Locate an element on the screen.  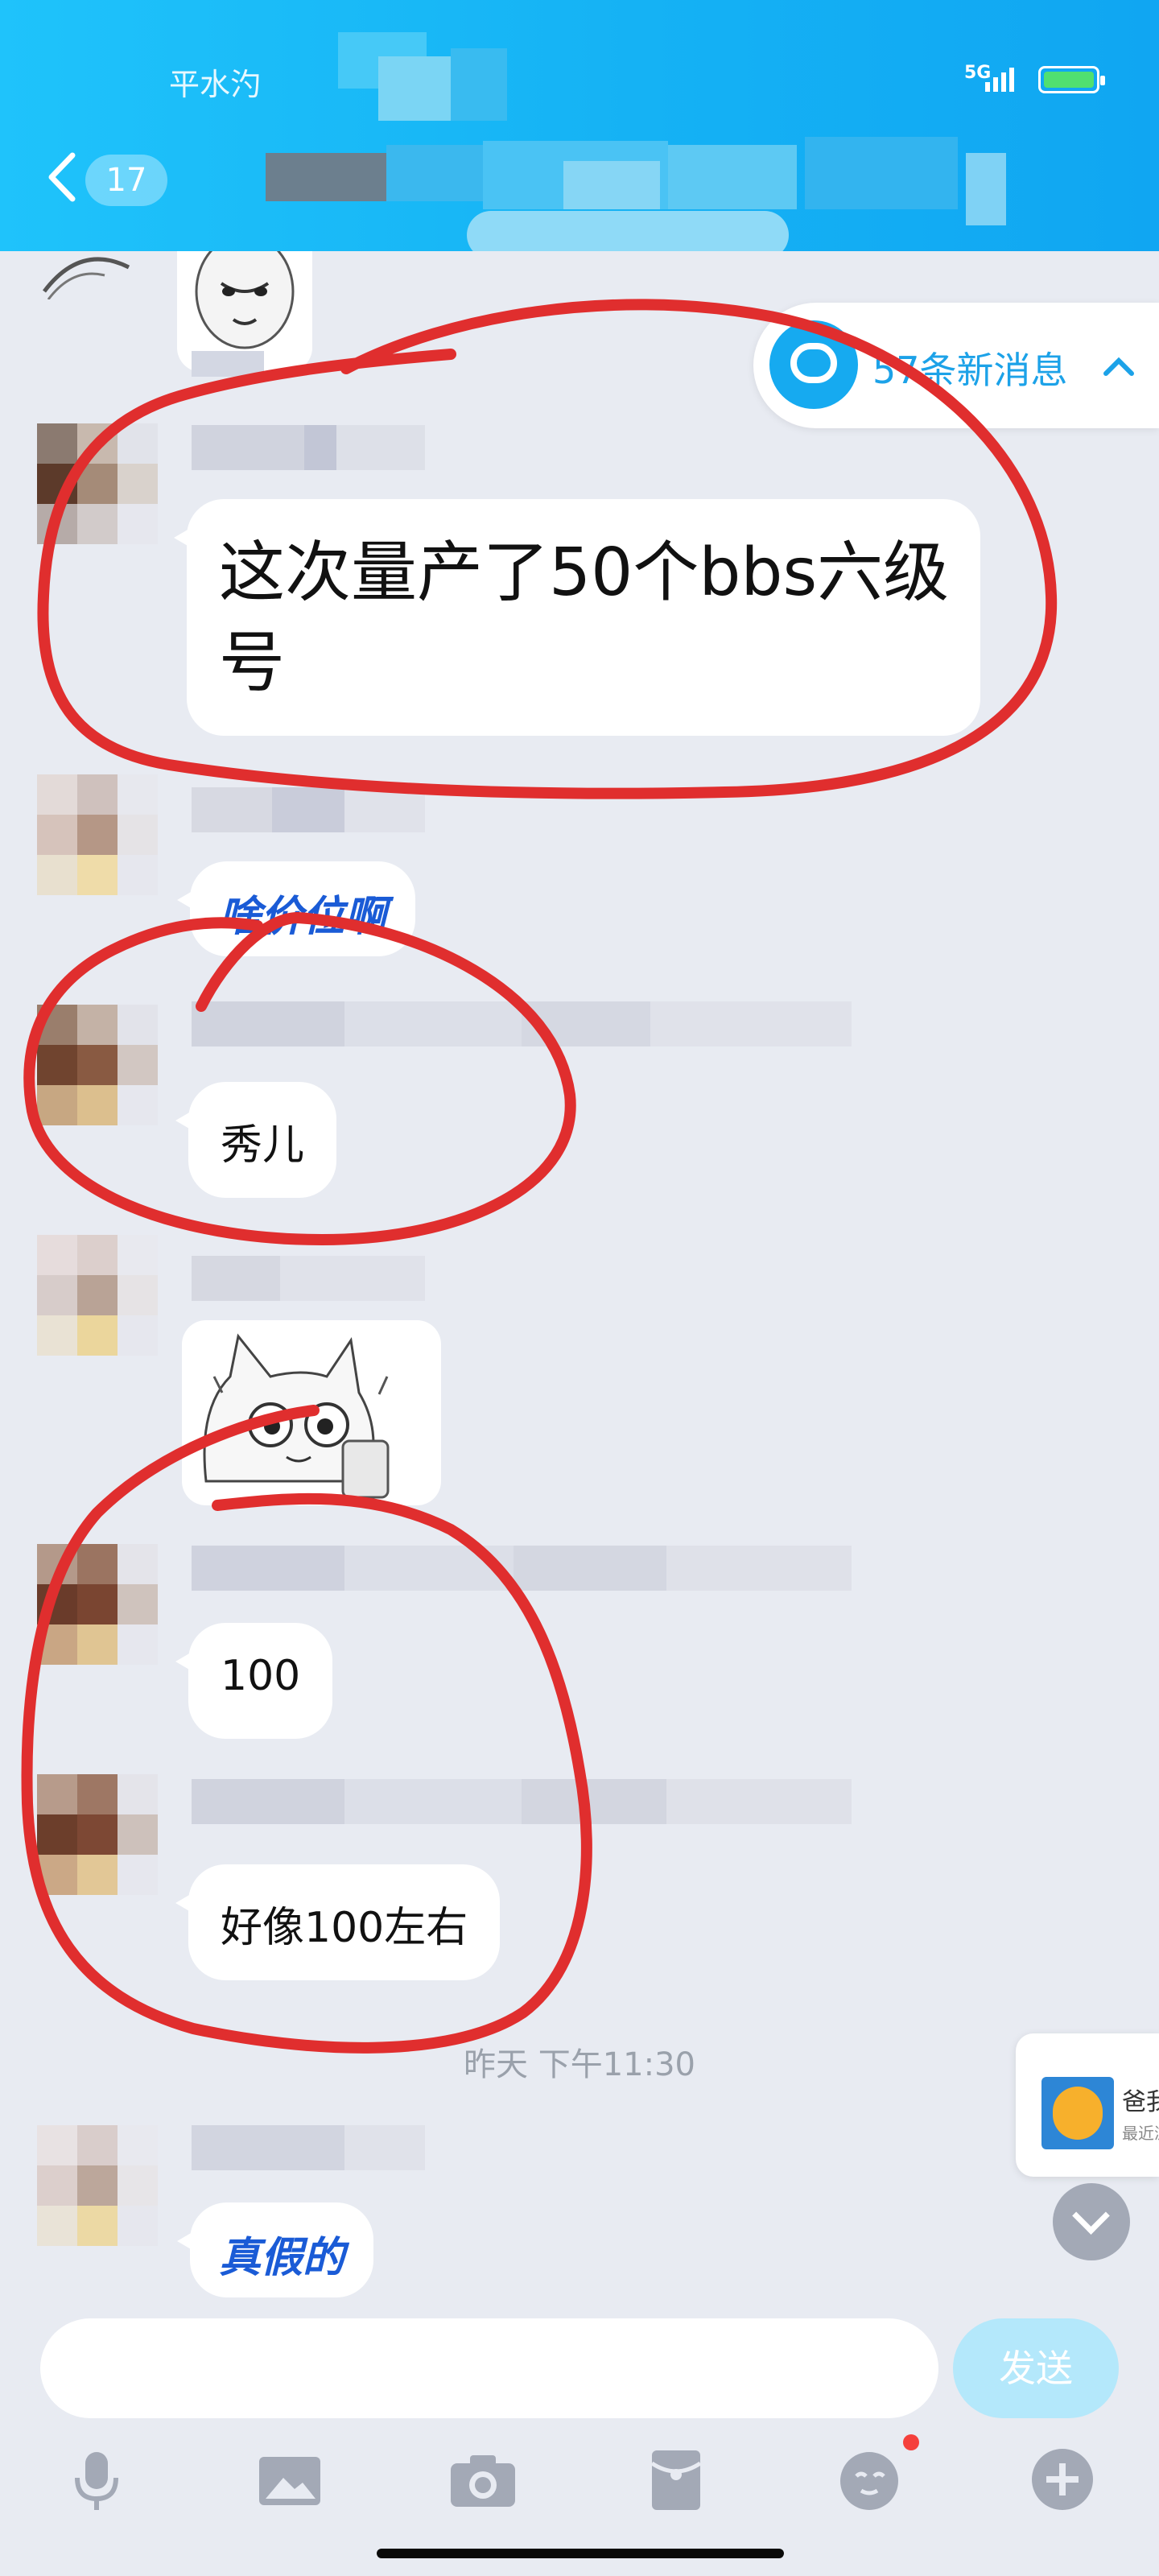
plus-icon is located at coordinates (1062, 2479).